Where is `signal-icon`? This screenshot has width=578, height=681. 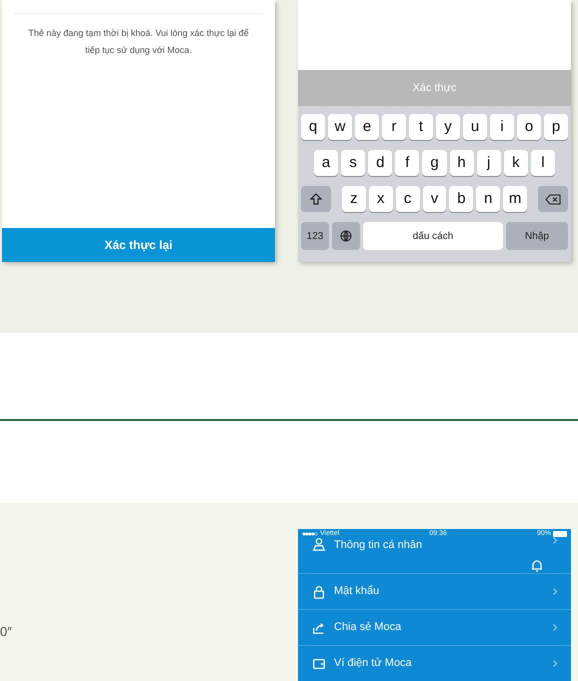 signal-icon is located at coordinates (310, 534).